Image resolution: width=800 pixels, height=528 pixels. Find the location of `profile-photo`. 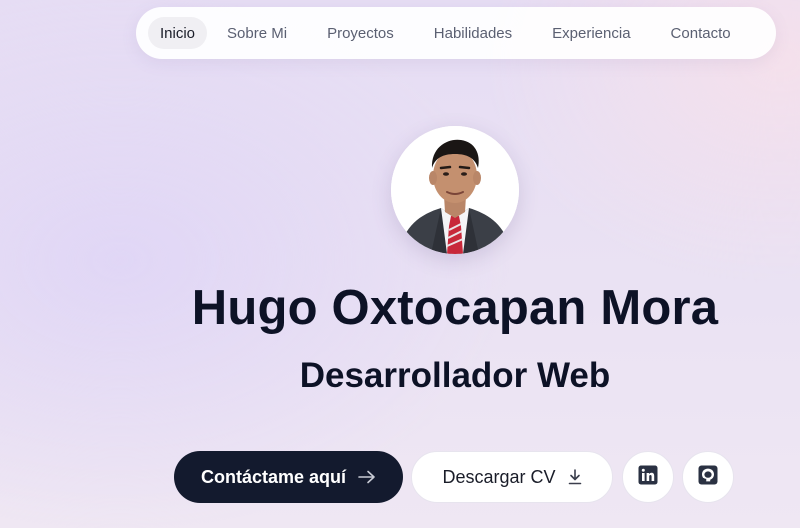

profile-photo is located at coordinates (455, 190).